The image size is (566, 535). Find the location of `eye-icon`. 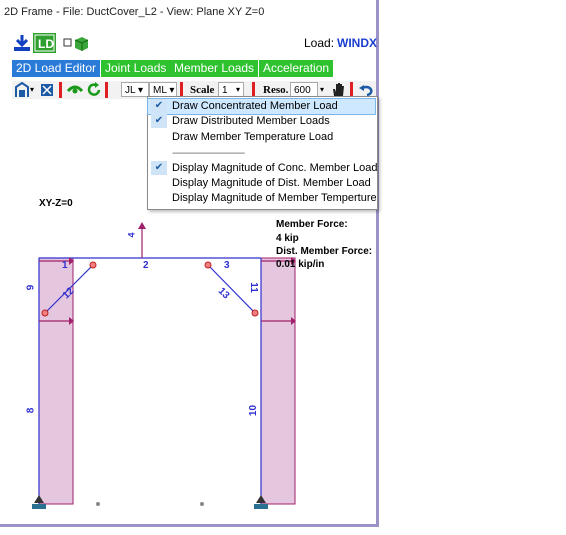

eye-icon is located at coordinates (75, 90).